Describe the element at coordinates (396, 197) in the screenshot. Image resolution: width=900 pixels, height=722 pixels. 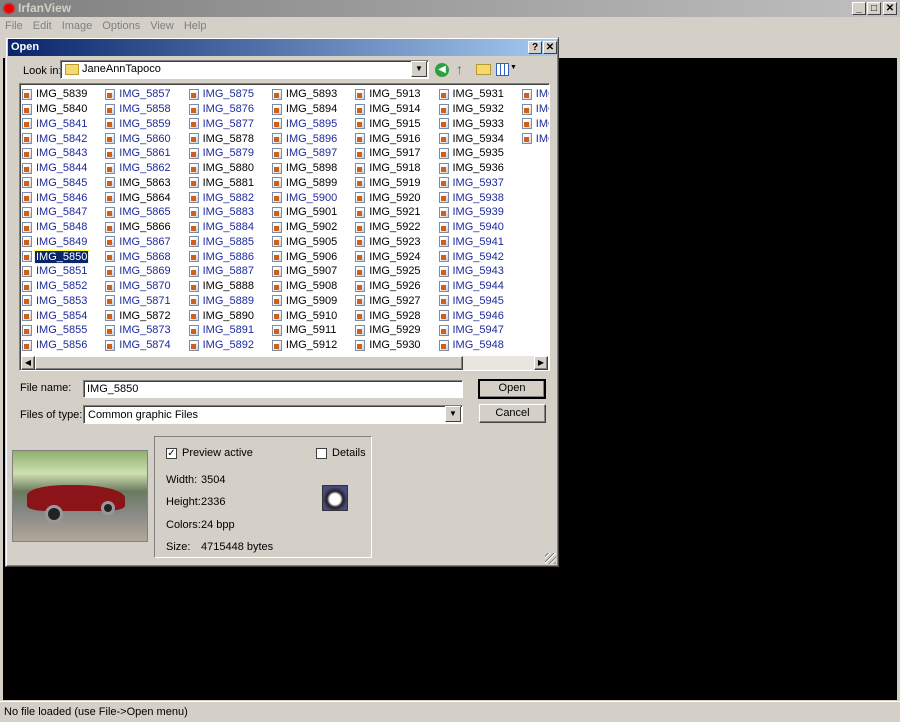
I see `file-item: IMG_5920` at that location.